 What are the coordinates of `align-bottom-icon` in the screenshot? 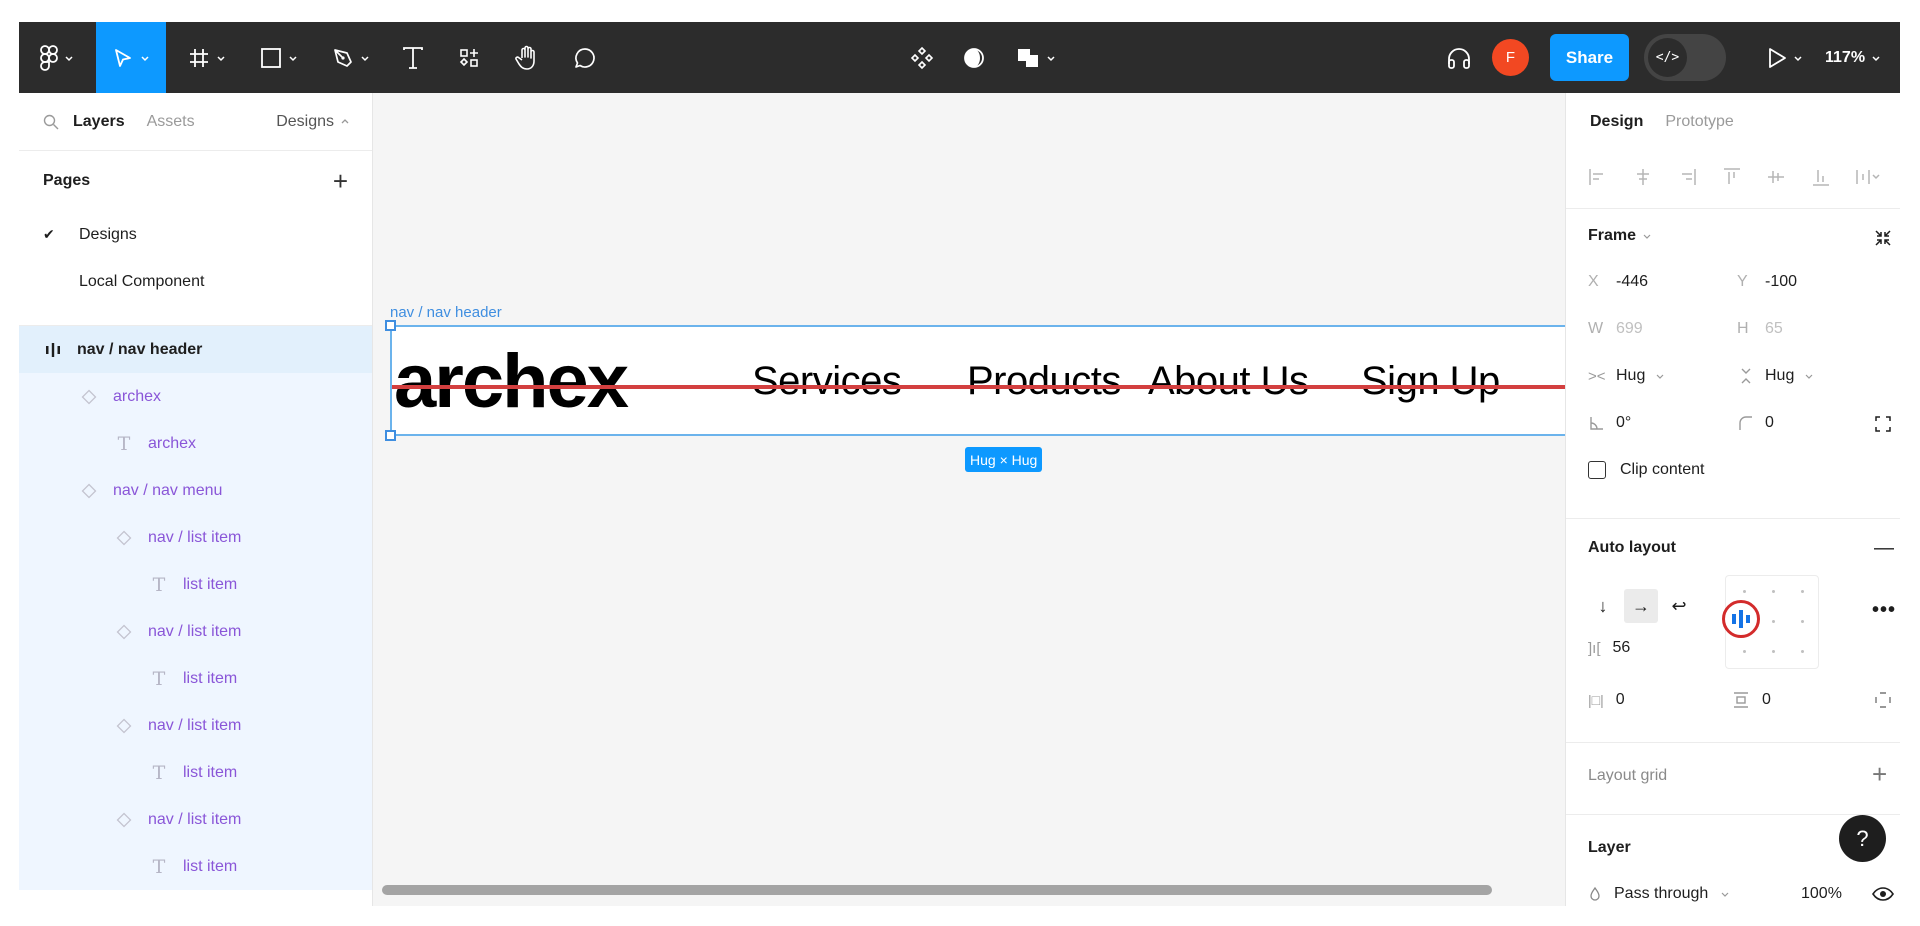 It's located at (1833, 177).